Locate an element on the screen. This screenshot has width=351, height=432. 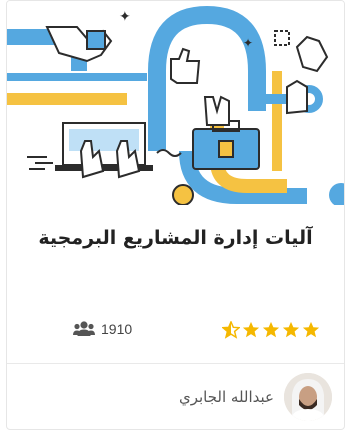
course-author: عبدالله الجابري is located at coordinates (255, 397).